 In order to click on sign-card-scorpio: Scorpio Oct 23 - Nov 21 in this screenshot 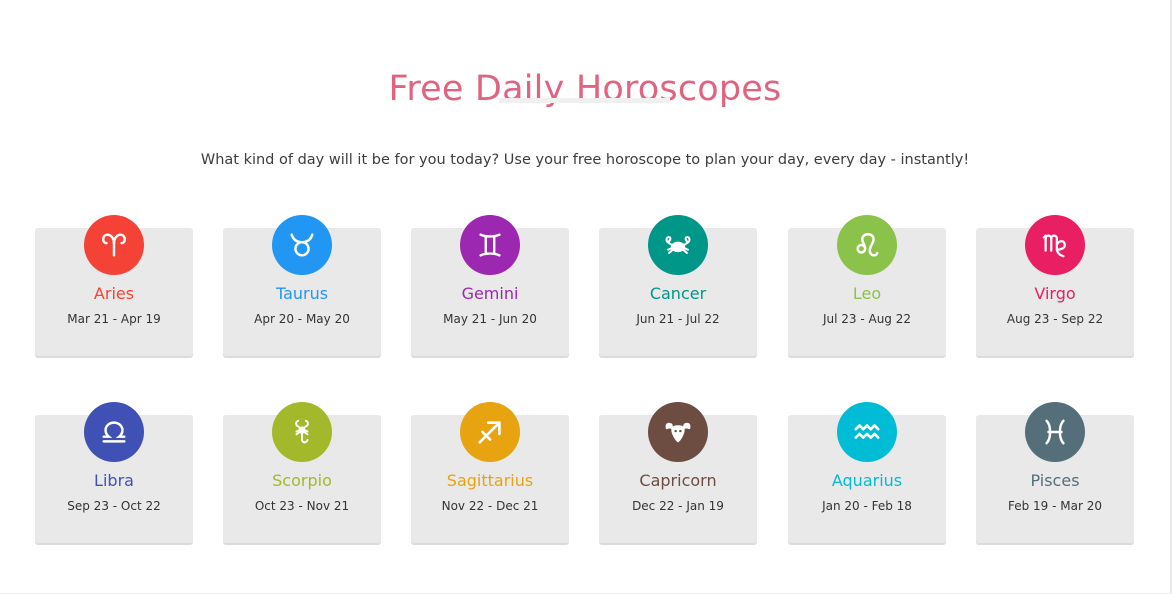, I will do `click(302, 472)`.